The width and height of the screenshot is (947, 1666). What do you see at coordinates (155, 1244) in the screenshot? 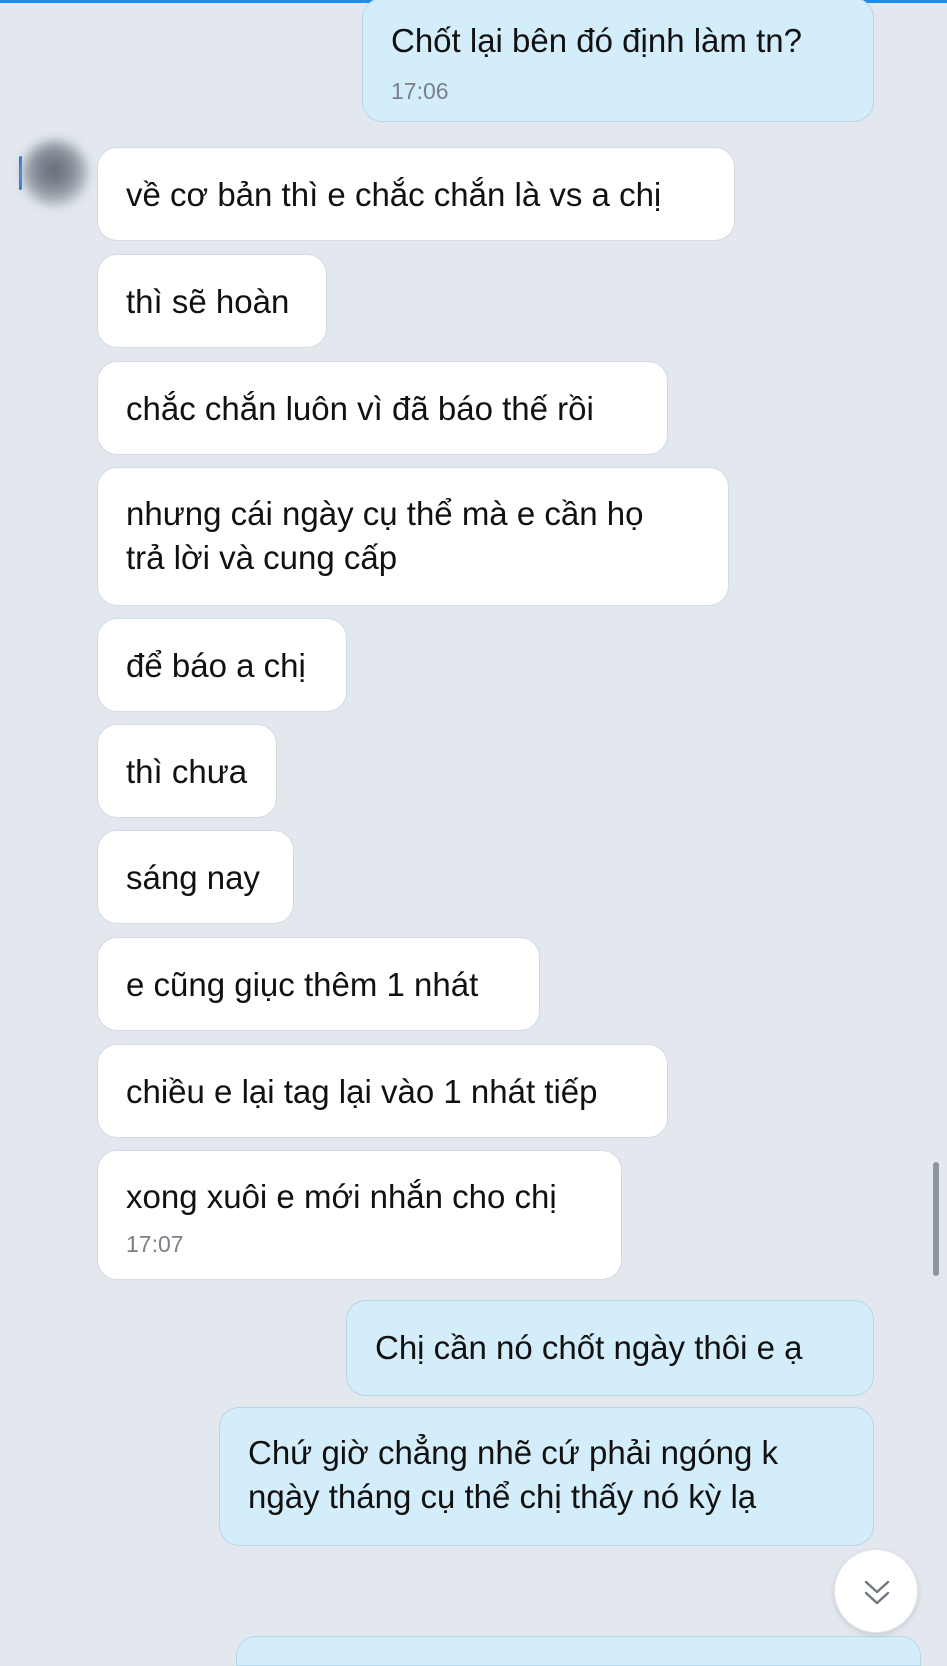
I see `message-time: 17:07` at bounding box center [155, 1244].